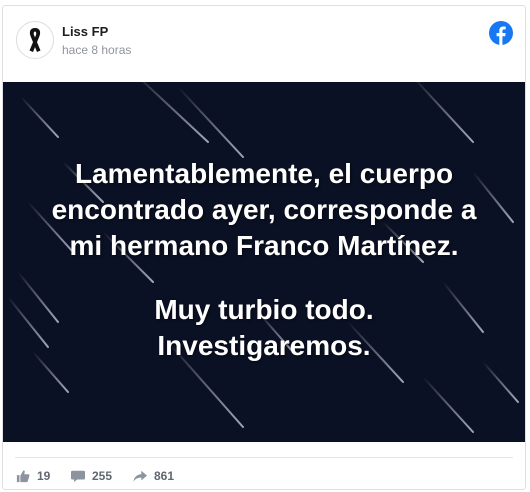  Describe the element at coordinates (96, 50) in the screenshot. I see `post-timestamp: hace 8 horas` at that location.